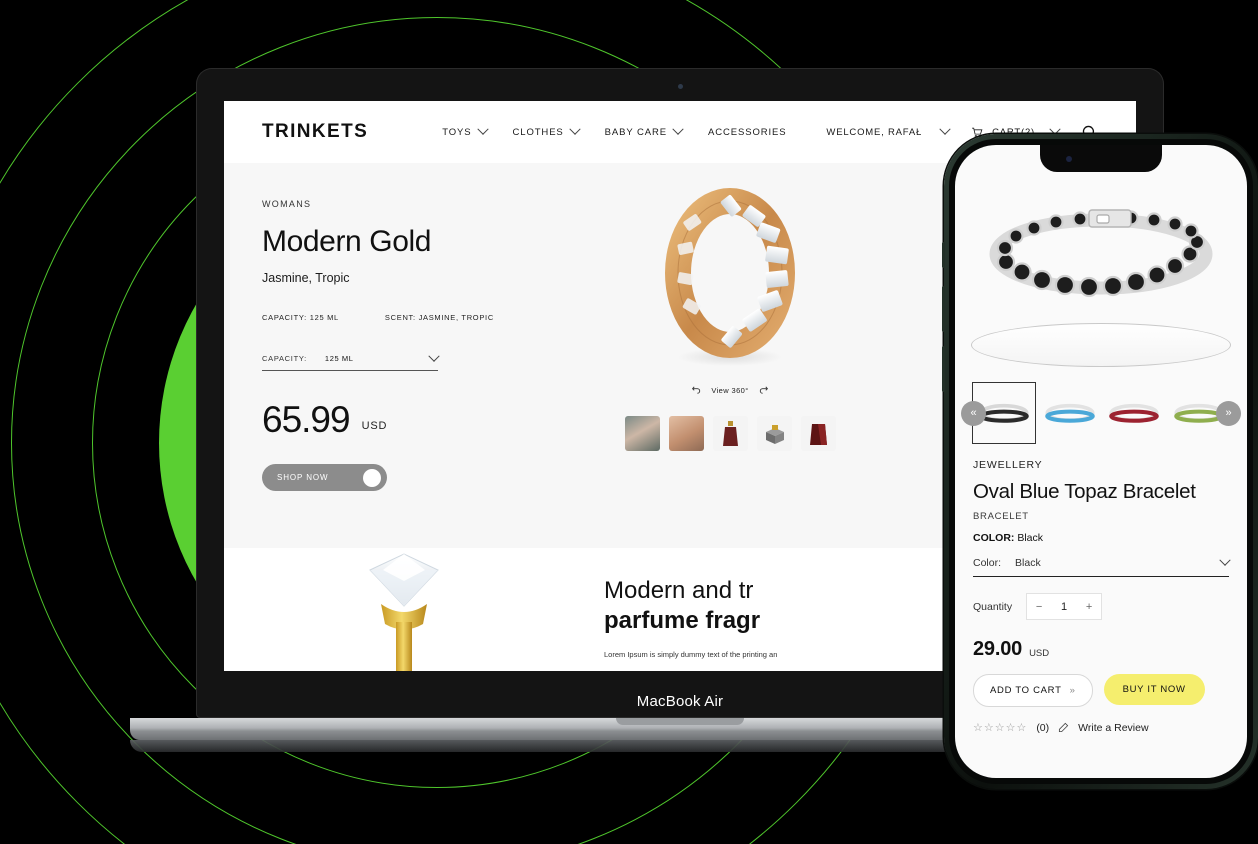 This screenshot has height=844, width=1258. I want to click on quantity-increment-button: +, so click(1089, 607).